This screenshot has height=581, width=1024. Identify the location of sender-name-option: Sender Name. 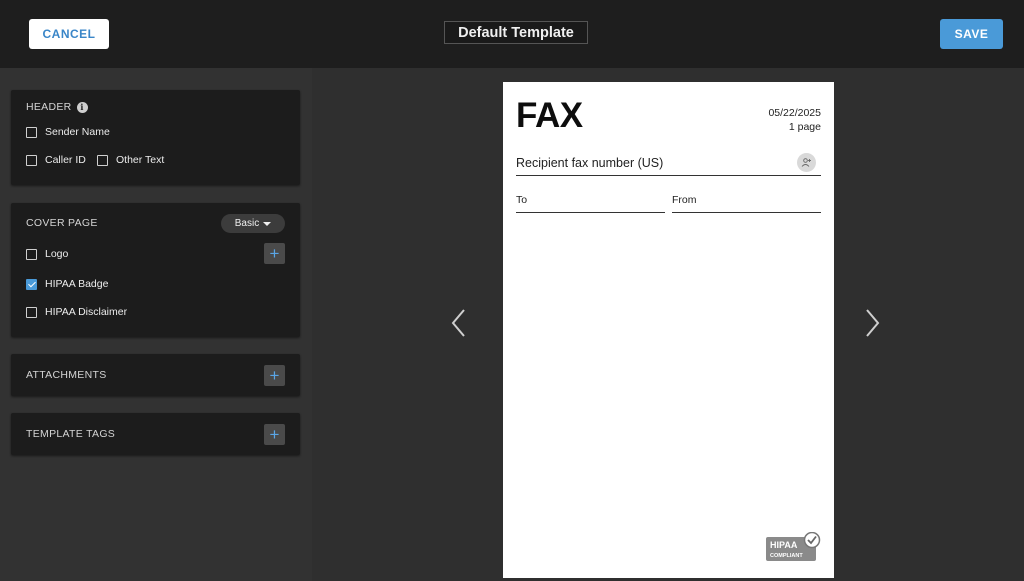
(68, 132).